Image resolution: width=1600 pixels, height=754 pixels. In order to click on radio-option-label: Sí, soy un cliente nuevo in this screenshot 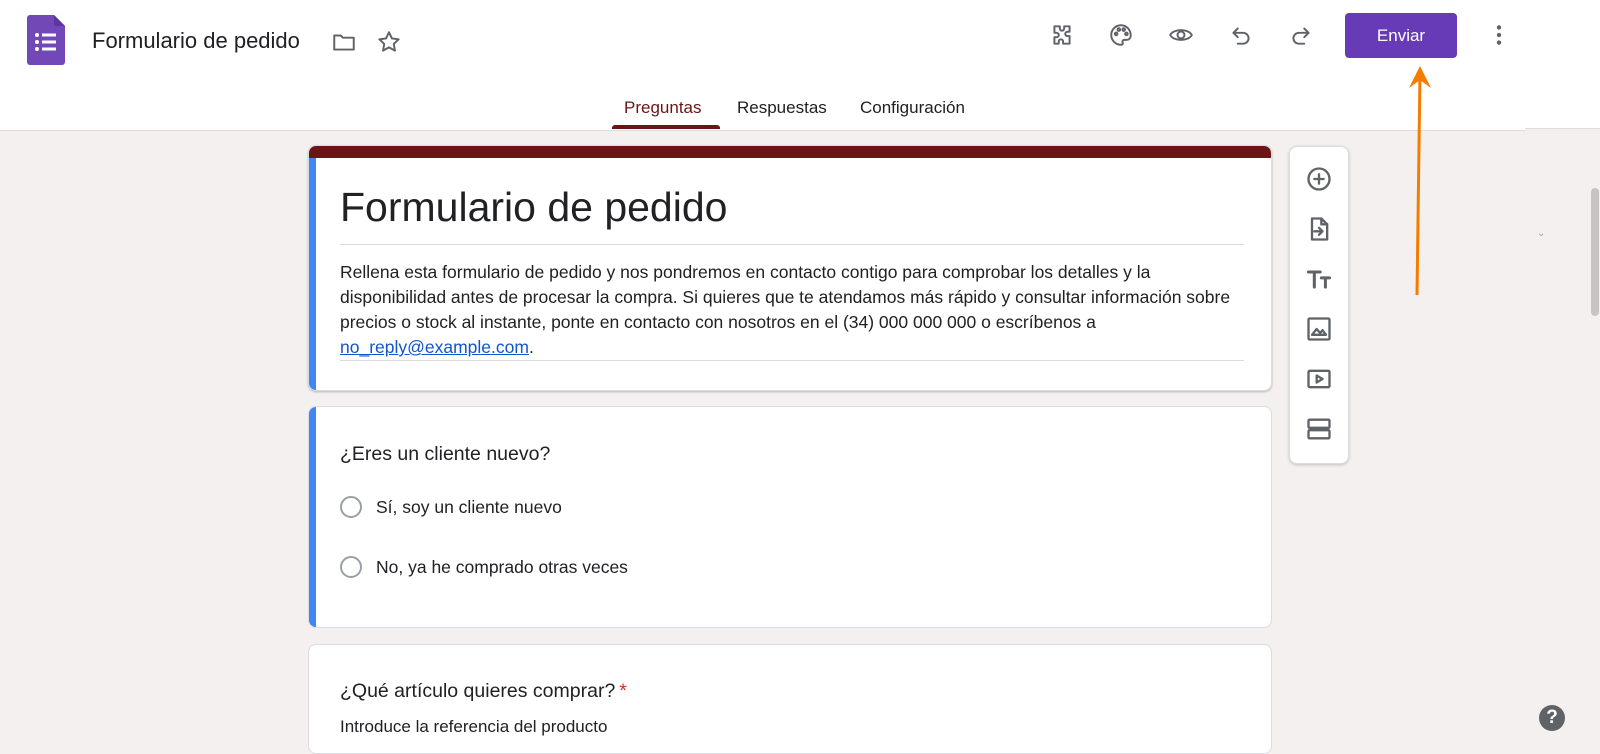, I will do `click(469, 506)`.